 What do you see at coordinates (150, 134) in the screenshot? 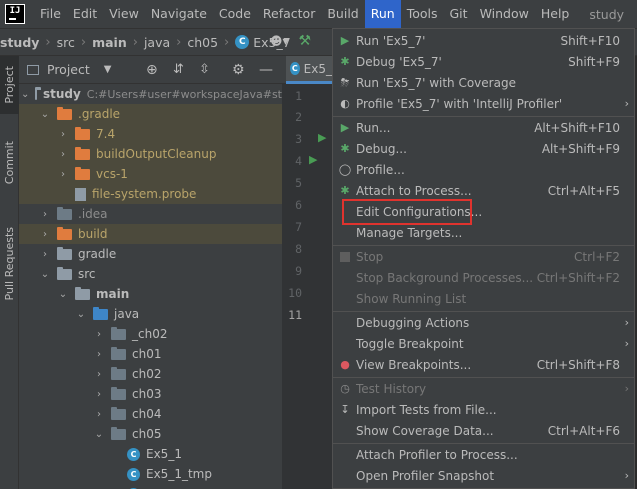
I see `tree-item-7-4: › 7.4` at bounding box center [150, 134].